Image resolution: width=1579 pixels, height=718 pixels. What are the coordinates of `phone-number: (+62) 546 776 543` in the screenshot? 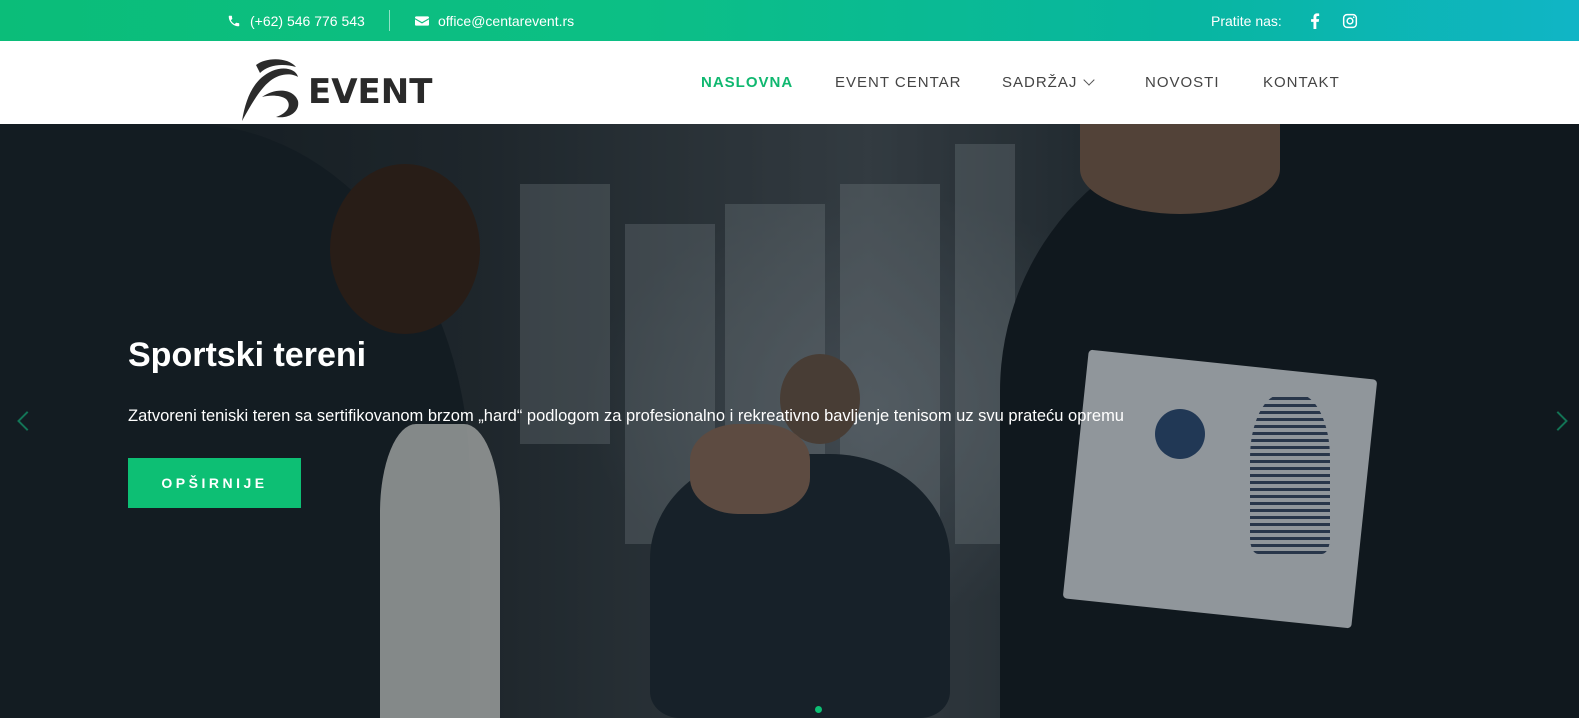 It's located at (307, 20).